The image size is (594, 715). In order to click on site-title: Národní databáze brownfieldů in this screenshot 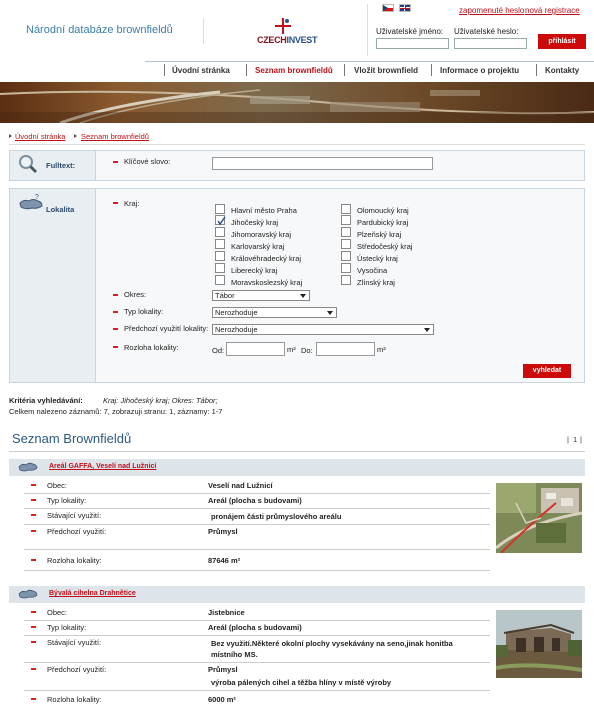, I will do `click(99, 30)`.